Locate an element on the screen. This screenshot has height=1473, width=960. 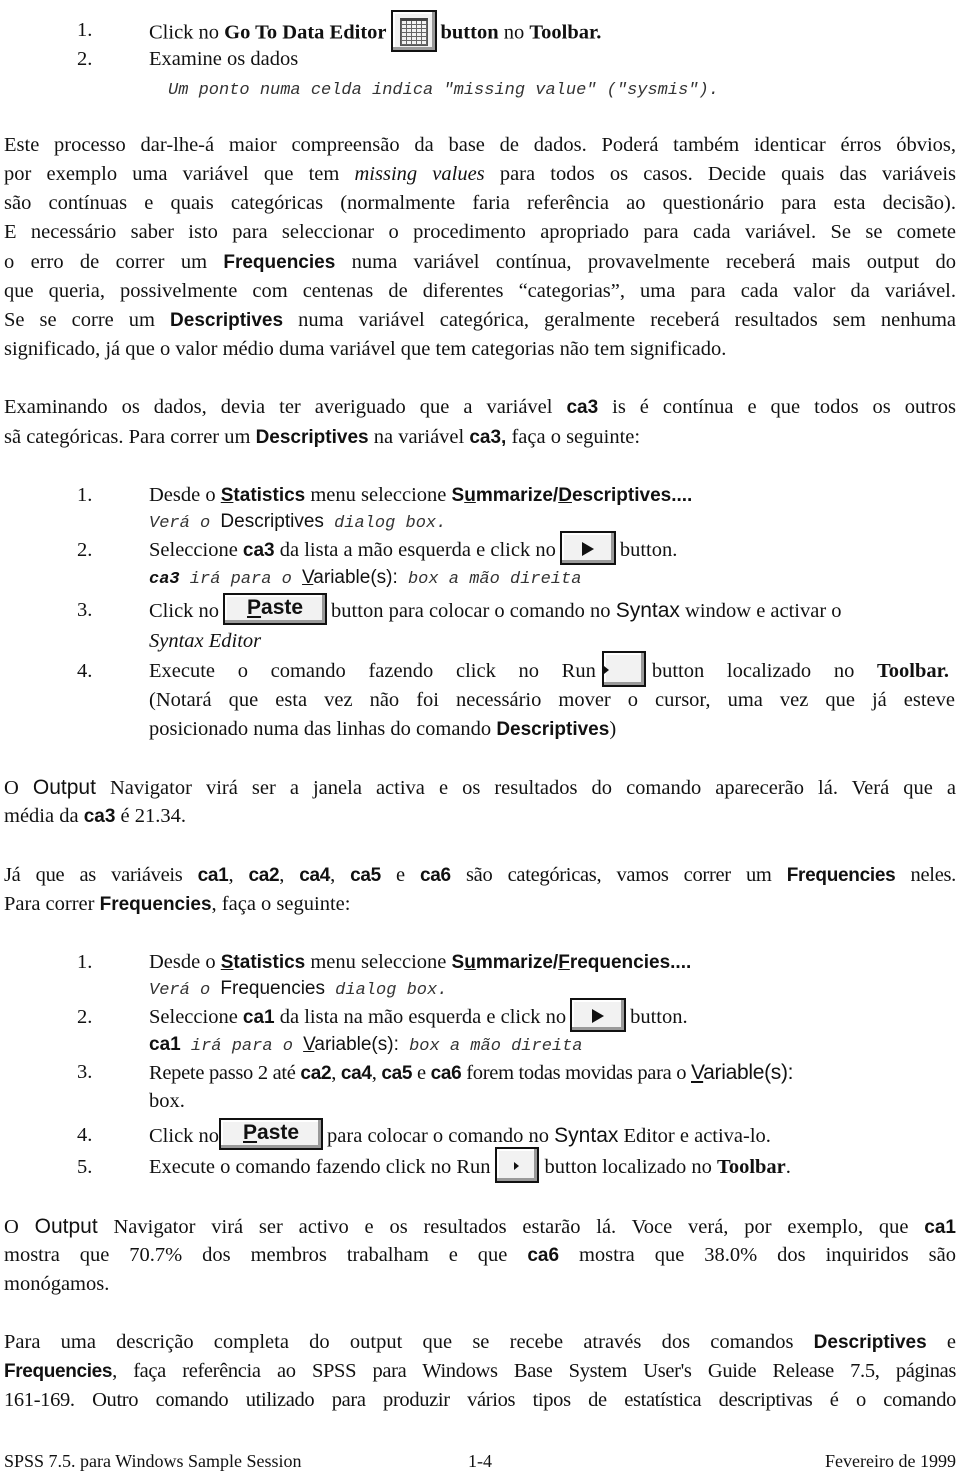
variable-name: ca3, is located at coordinates (488, 437).